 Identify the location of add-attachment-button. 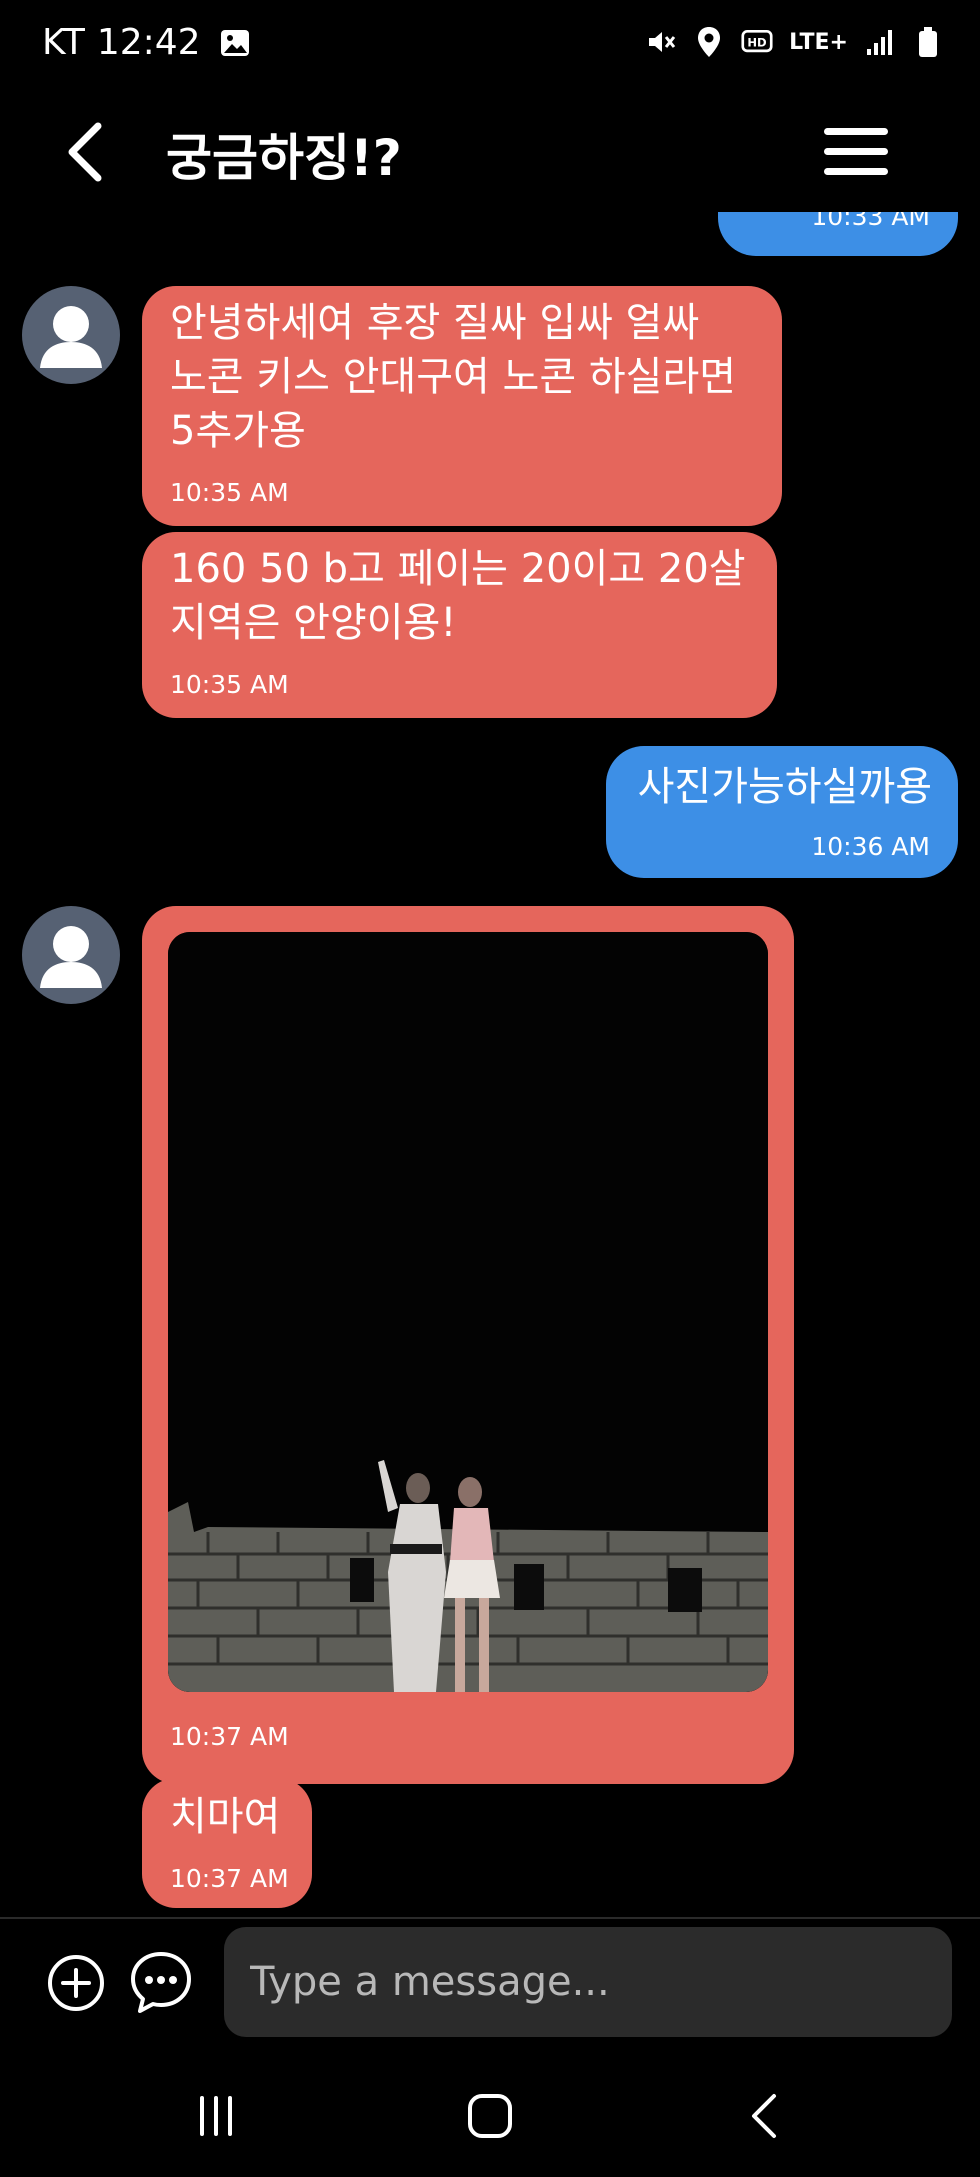
(76, 1983).